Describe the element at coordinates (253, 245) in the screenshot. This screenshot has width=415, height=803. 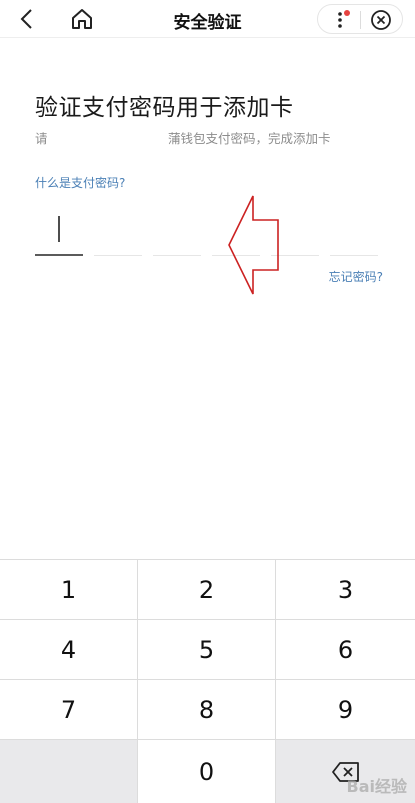
I see `annotation-arrow-icon` at that location.